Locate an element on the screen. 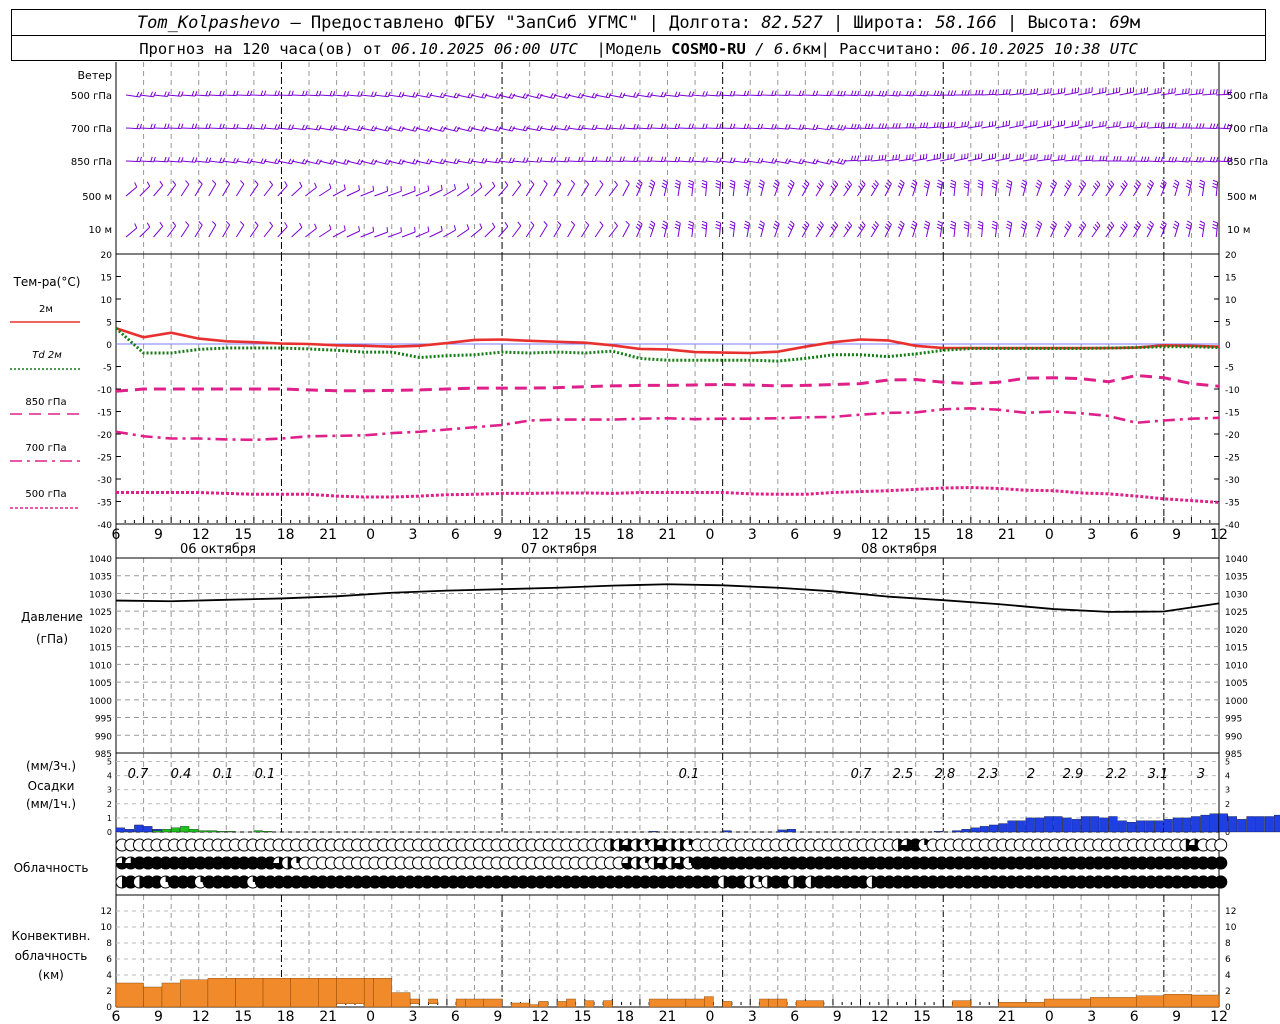 Image resolution: width=1280 pixels, height=1024 pixels. cloud-symbol is located at coordinates (1221, 863).